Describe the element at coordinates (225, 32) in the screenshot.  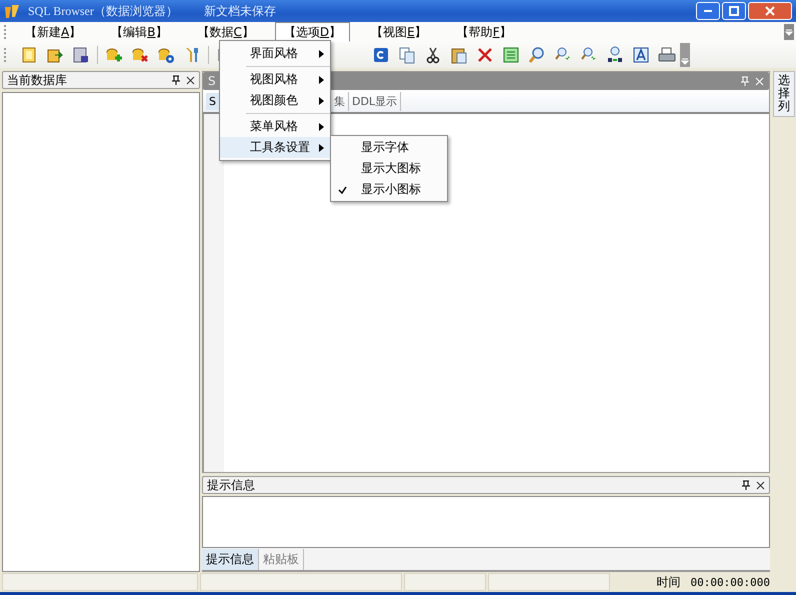
I see `menu-item: 【数据C】` at that location.